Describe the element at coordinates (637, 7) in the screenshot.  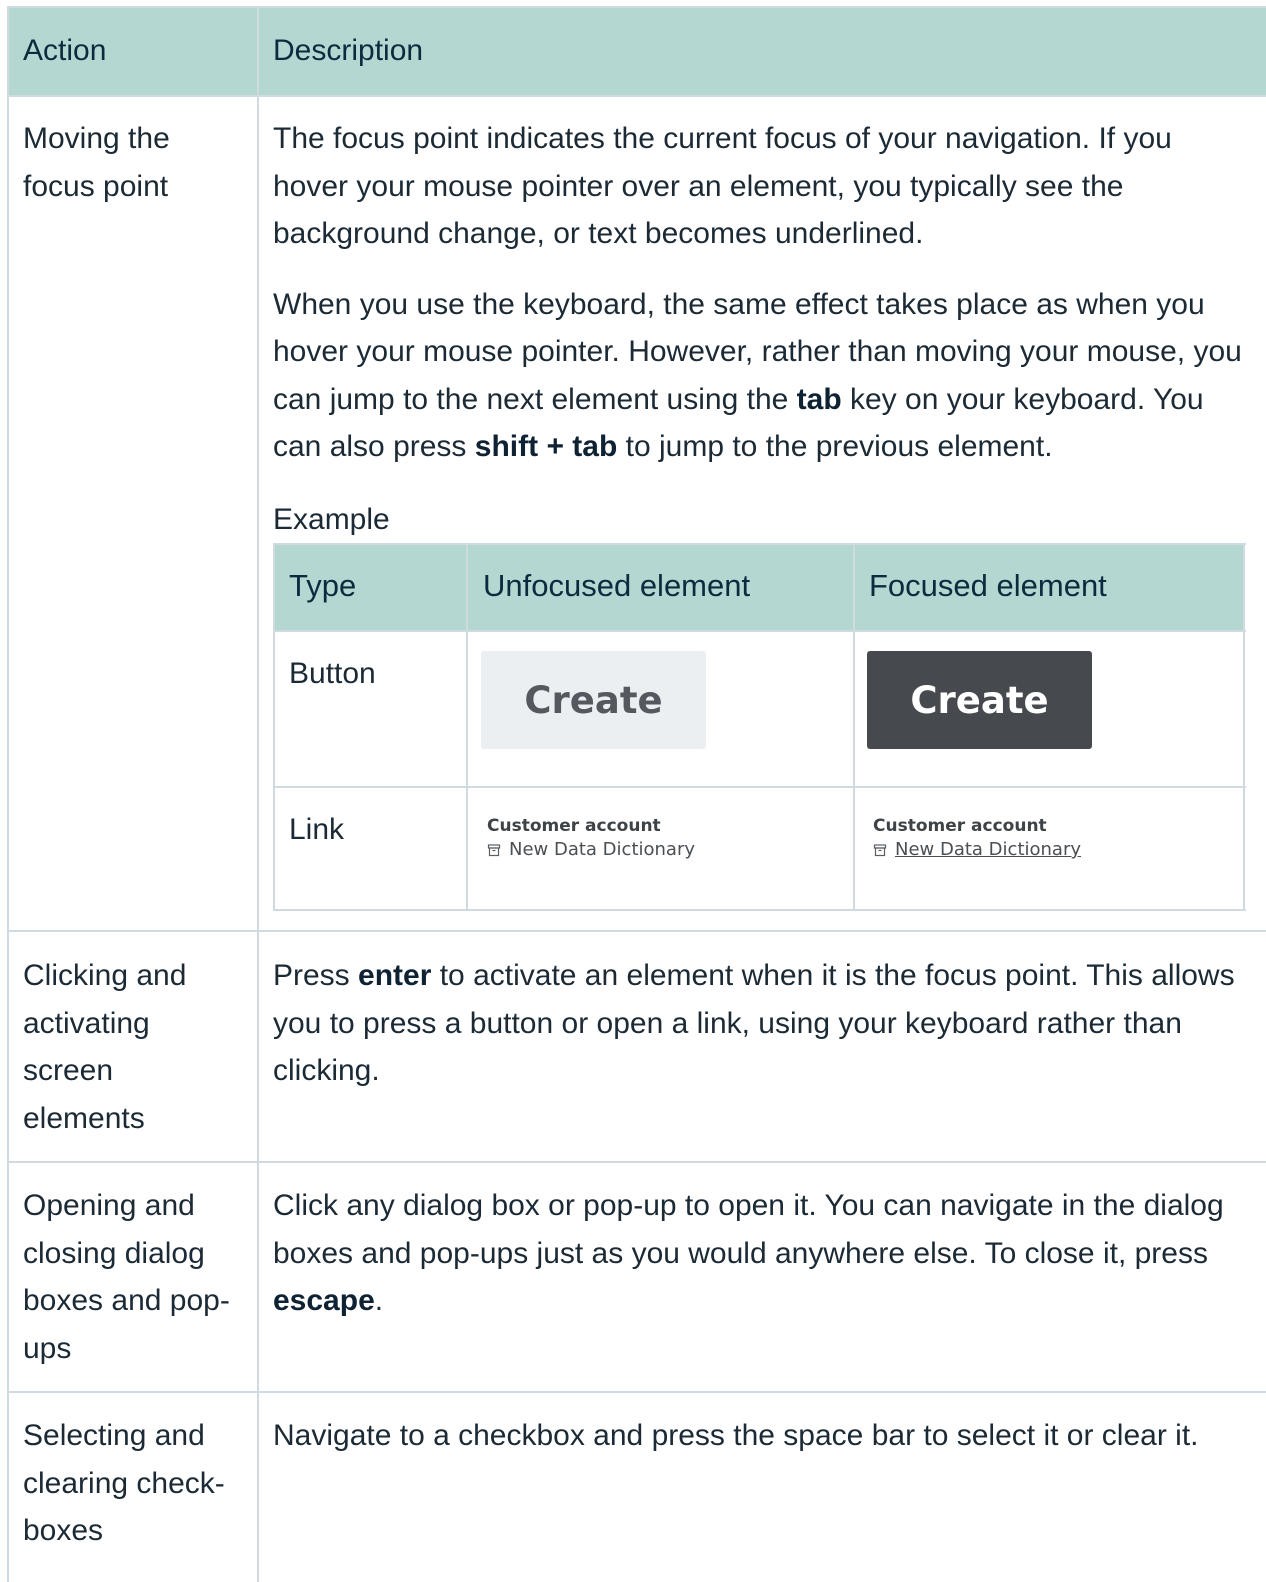
I see `table-top-border` at that location.